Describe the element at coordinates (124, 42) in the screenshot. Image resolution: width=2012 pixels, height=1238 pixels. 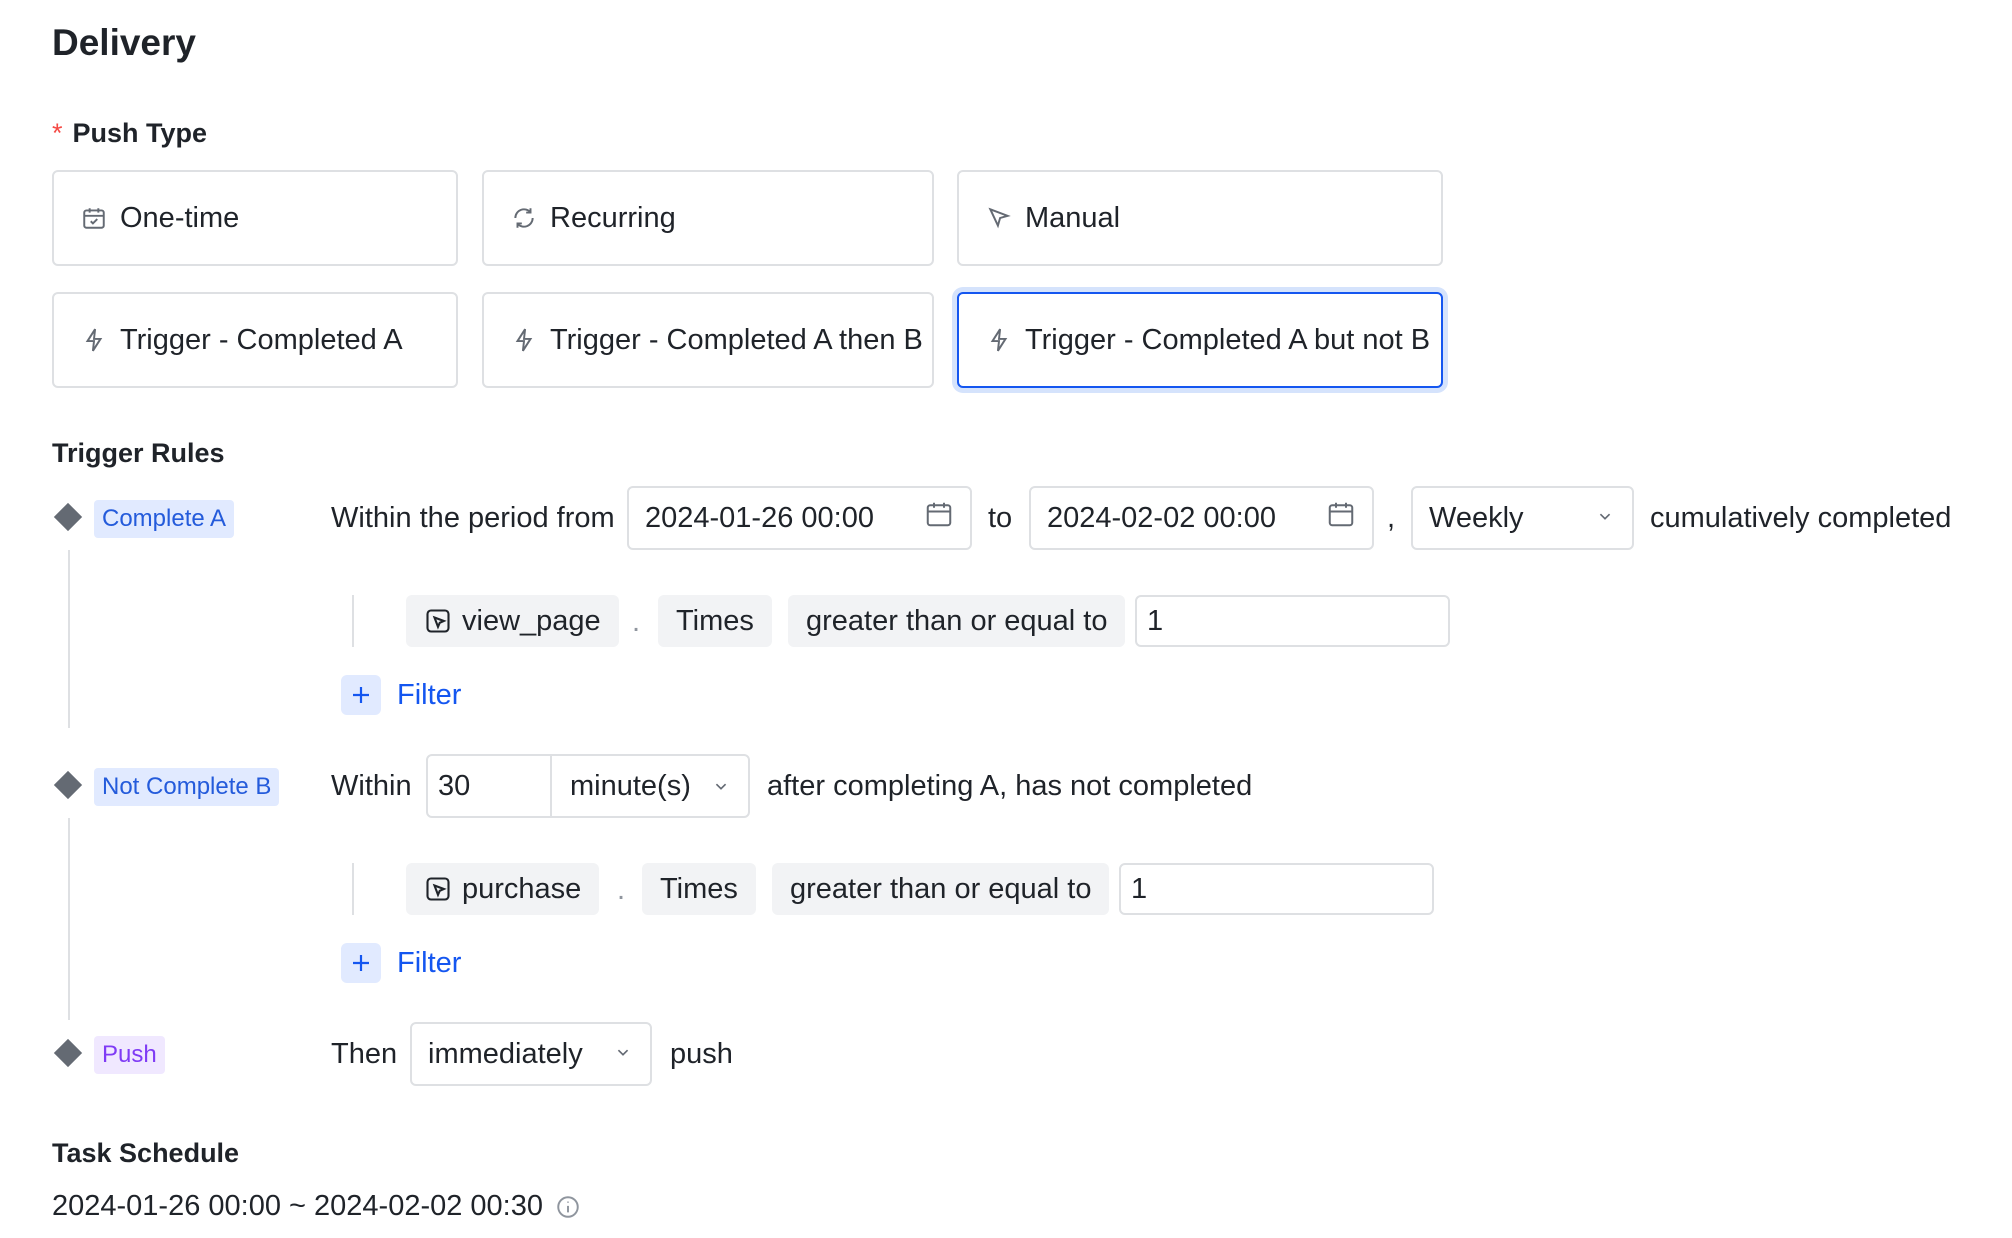
I see `page-title: Delivery` at that location.